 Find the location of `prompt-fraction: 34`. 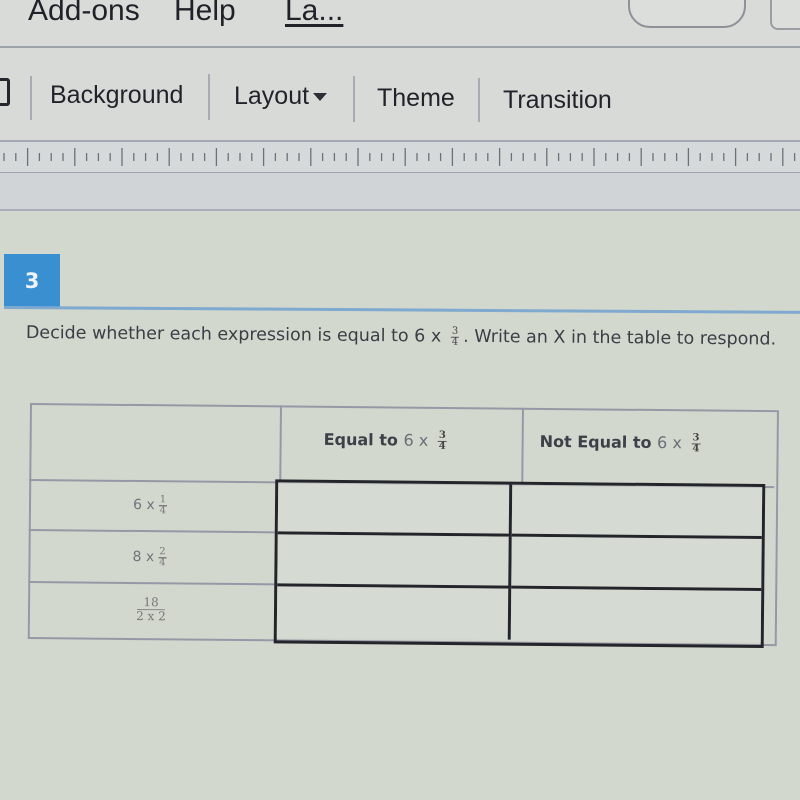

prompt-fraction: 34 is located at coordinates (455, 336).